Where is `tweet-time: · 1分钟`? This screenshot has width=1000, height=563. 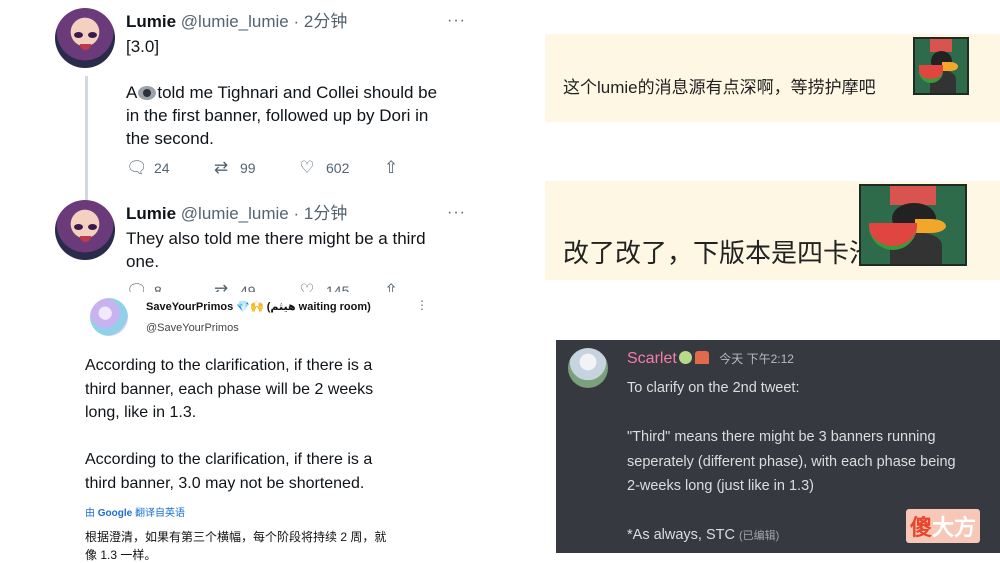 tweet-time: · 1分钟 is located at coordinates (321, 213).